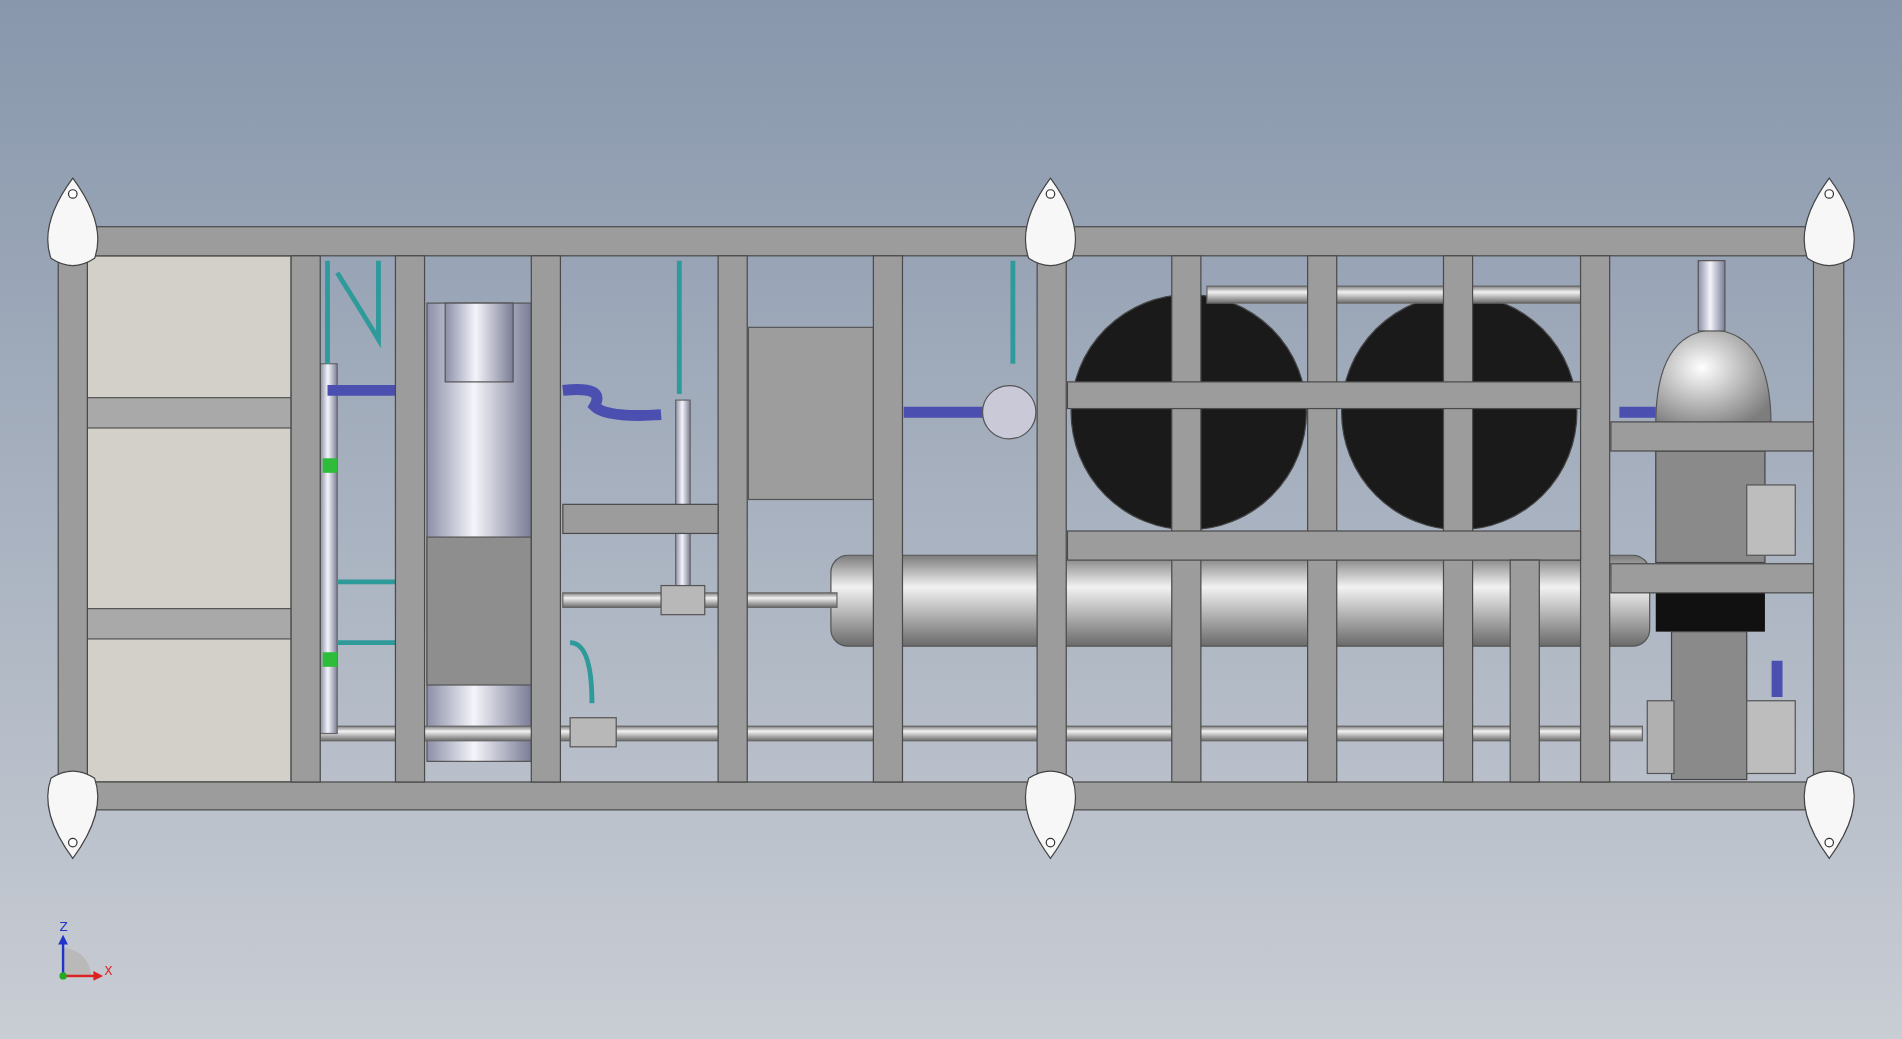  Describe the element at coordinates (108, 970) in the screenshot. I see `axis-label: X` at that location.